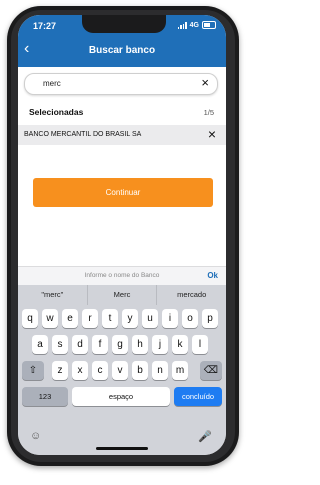 Image resolution: width=320 pixels, height=485 pixels. I want to click on key-v: v, so click(120, 370).